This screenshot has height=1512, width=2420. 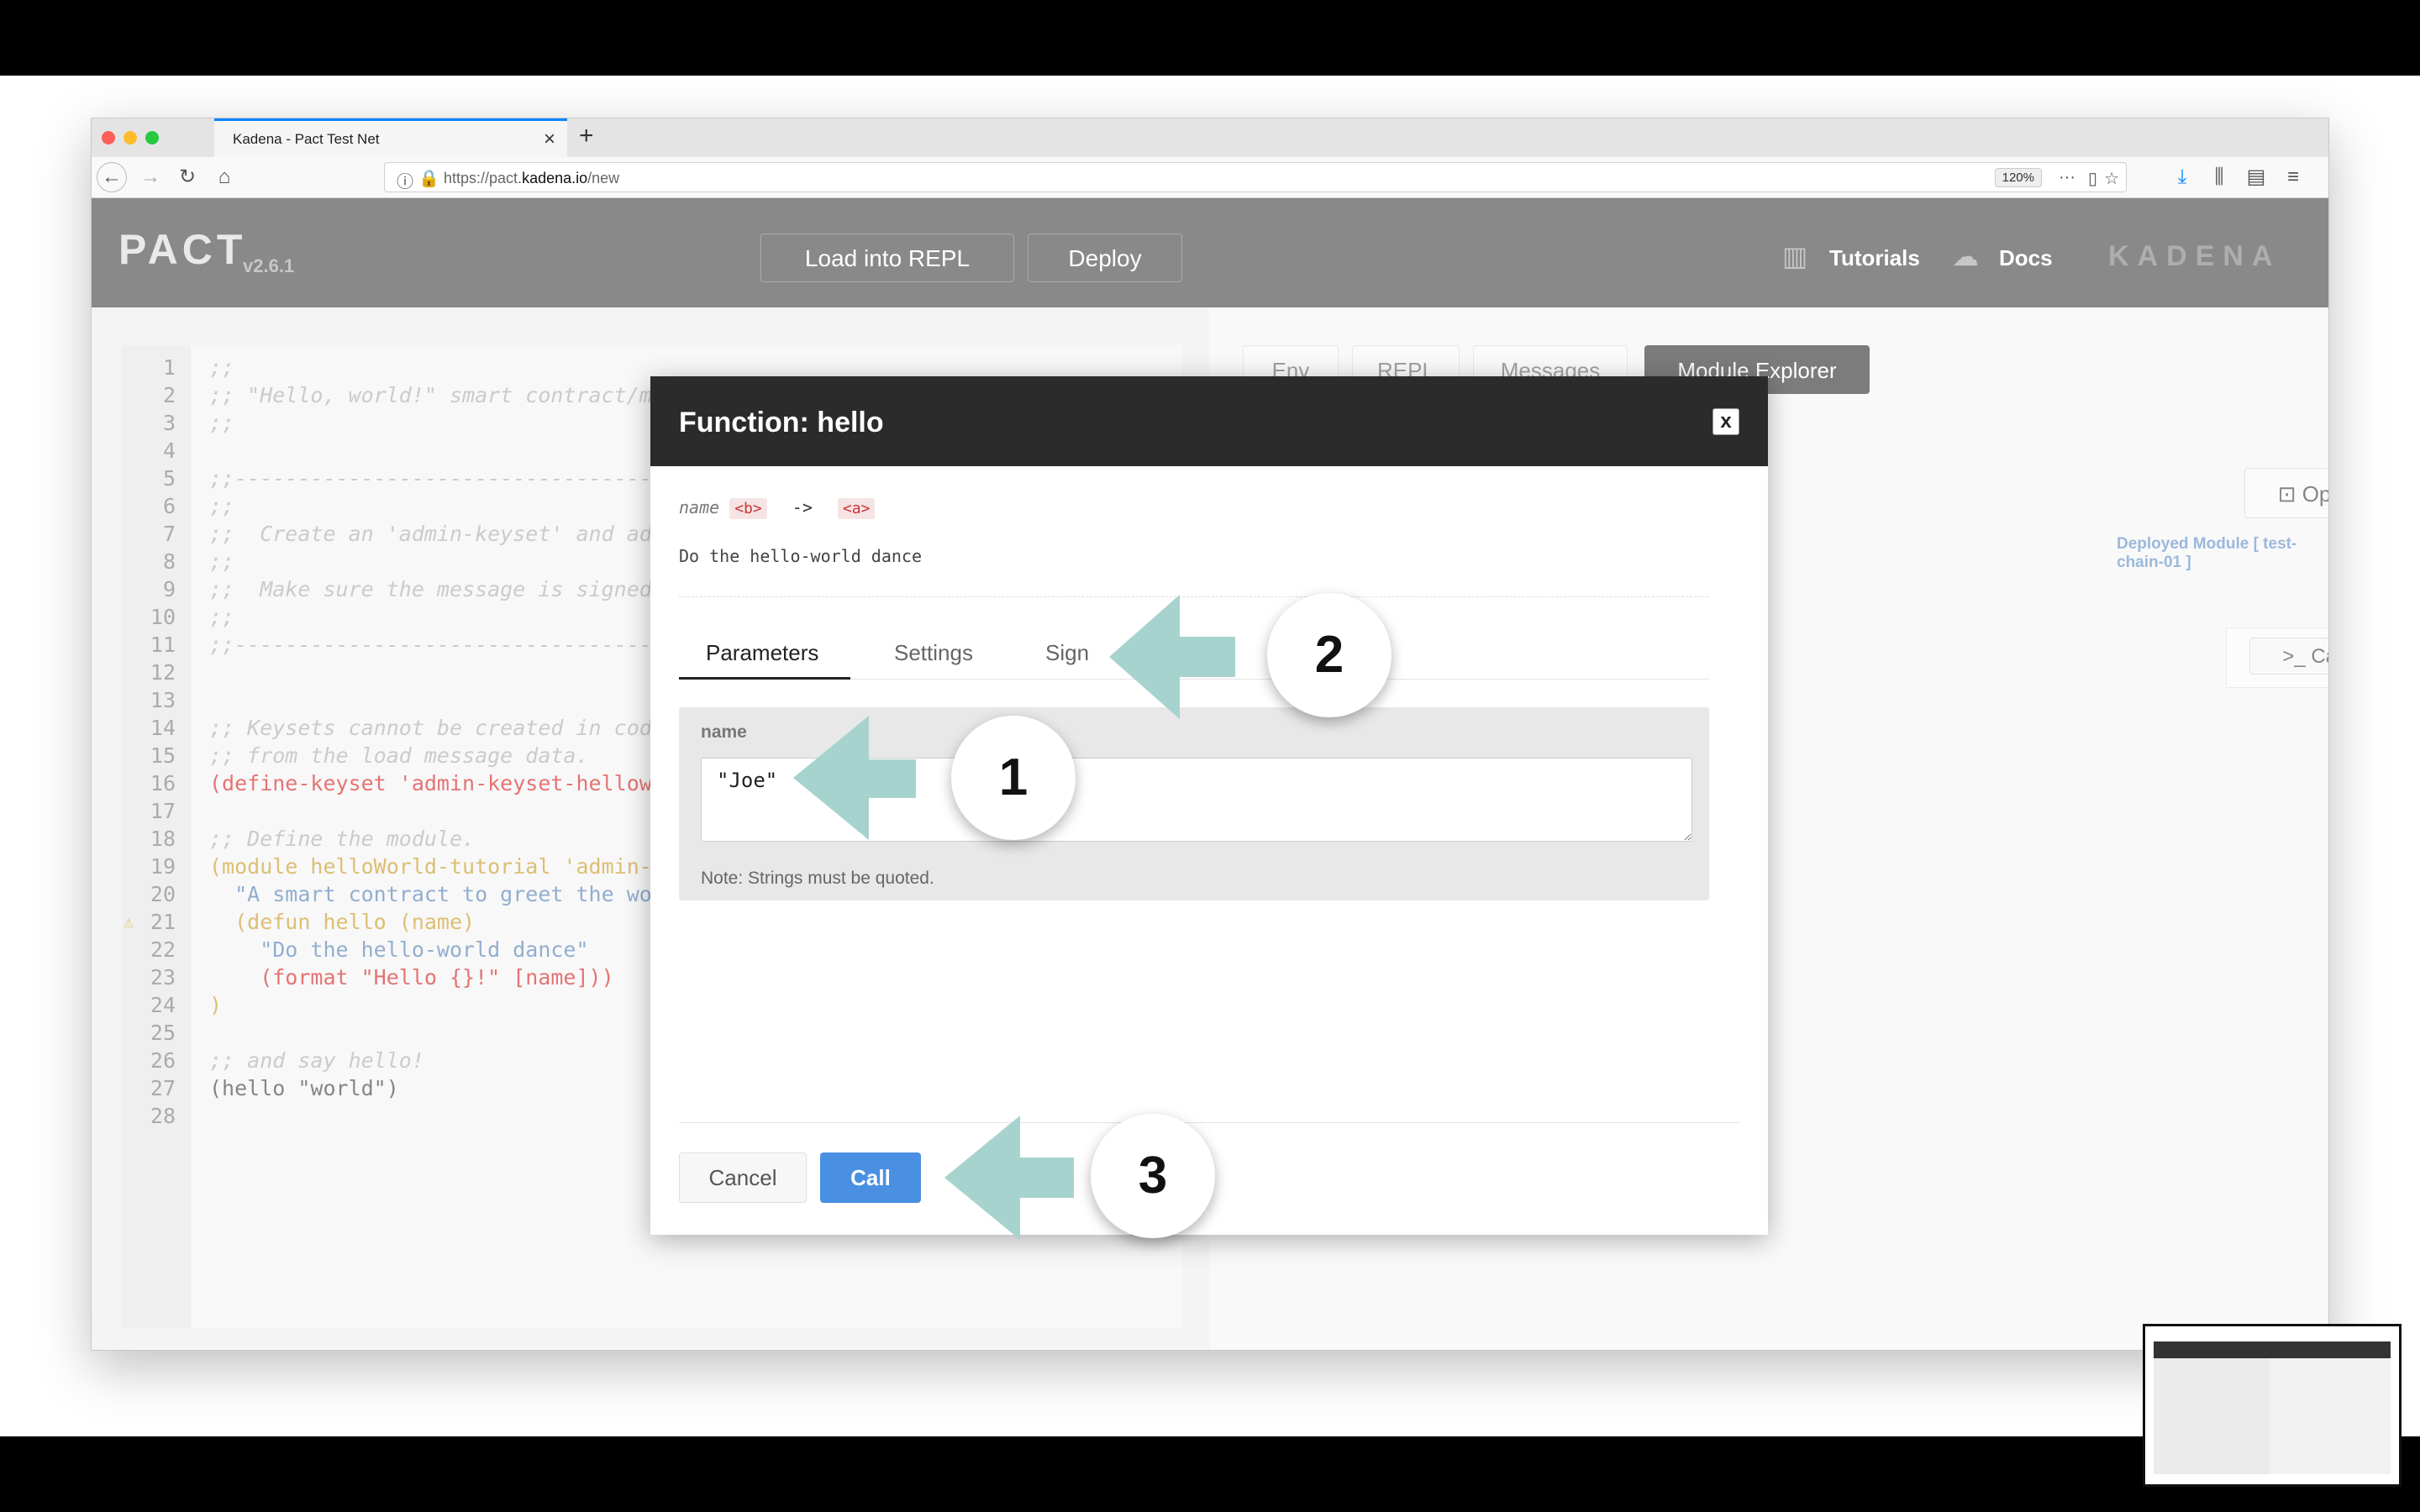 What do you see at coordinates (764, 678) in the screenshot?
I see `active-tab-indicator` at bounding box center [764, 678].